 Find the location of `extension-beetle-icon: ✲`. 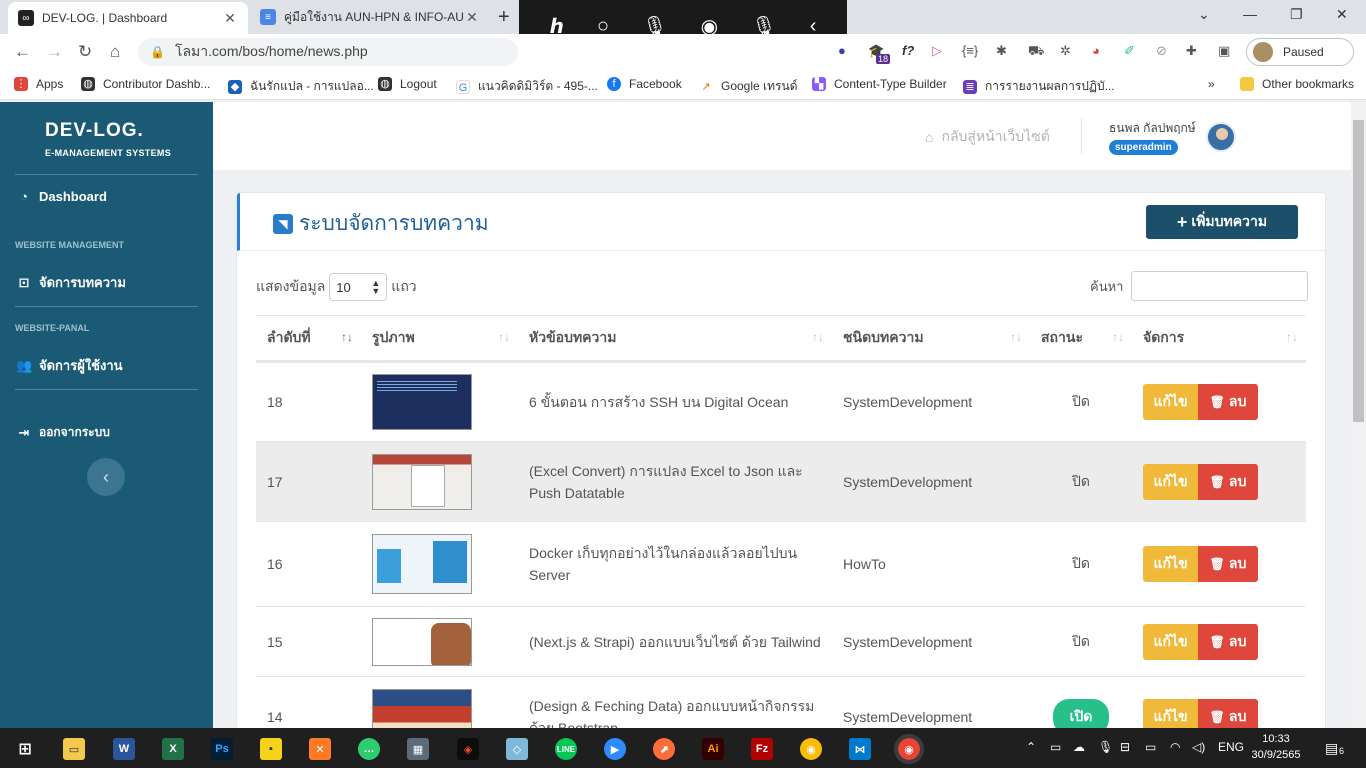

extension-beetle-icon: ✲ is located at coordinates (1065, 51).